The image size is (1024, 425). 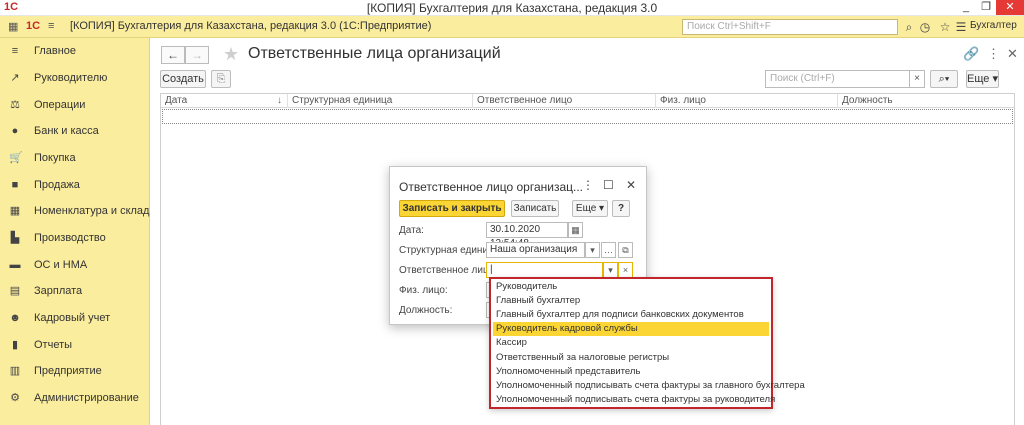 What do you see at coordinates (917, 79) in the screenshot?
I see `clear-search-icon: ×` at bounding box center [917, 79].